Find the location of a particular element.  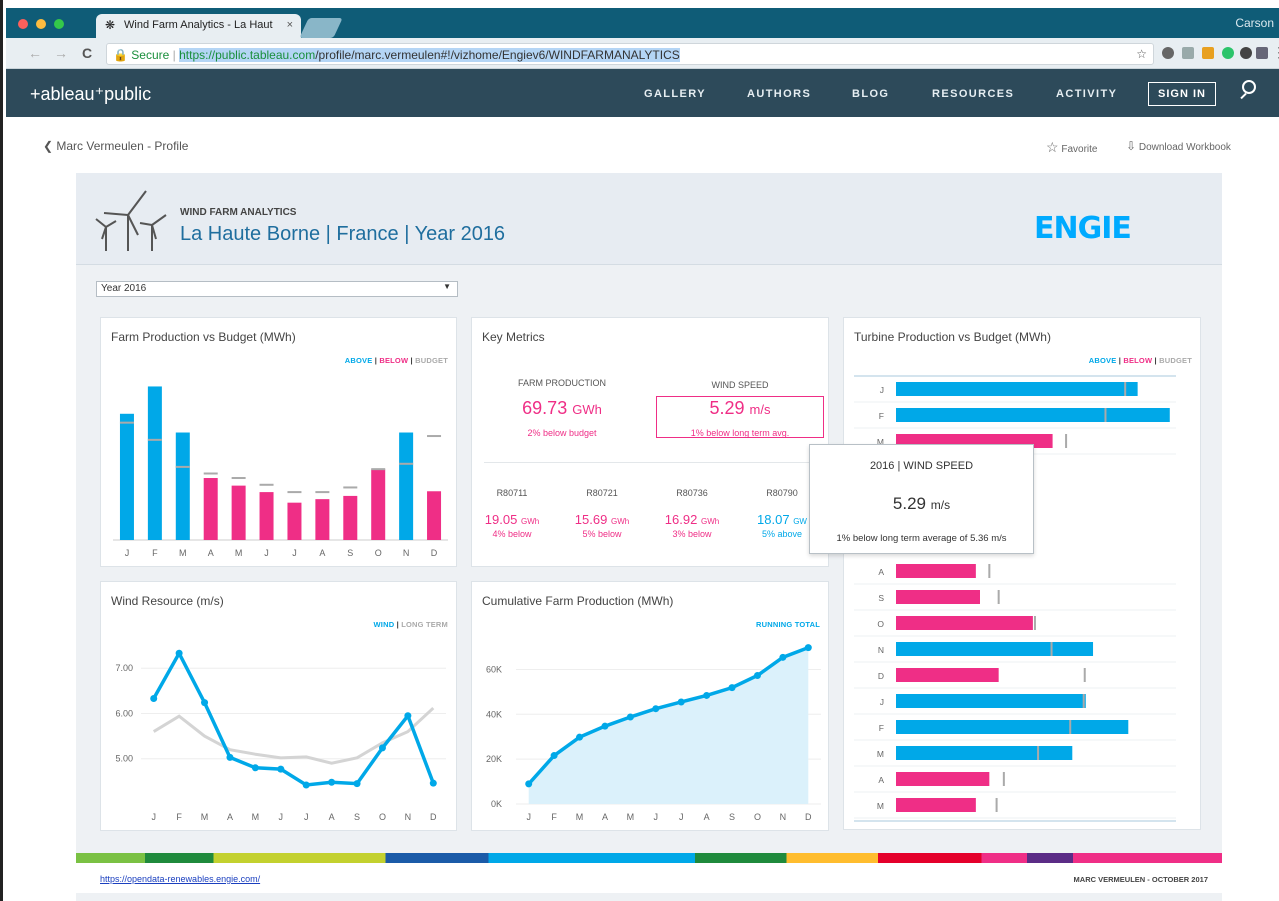

y-tick-label: M is located at coordinates (880, 754).